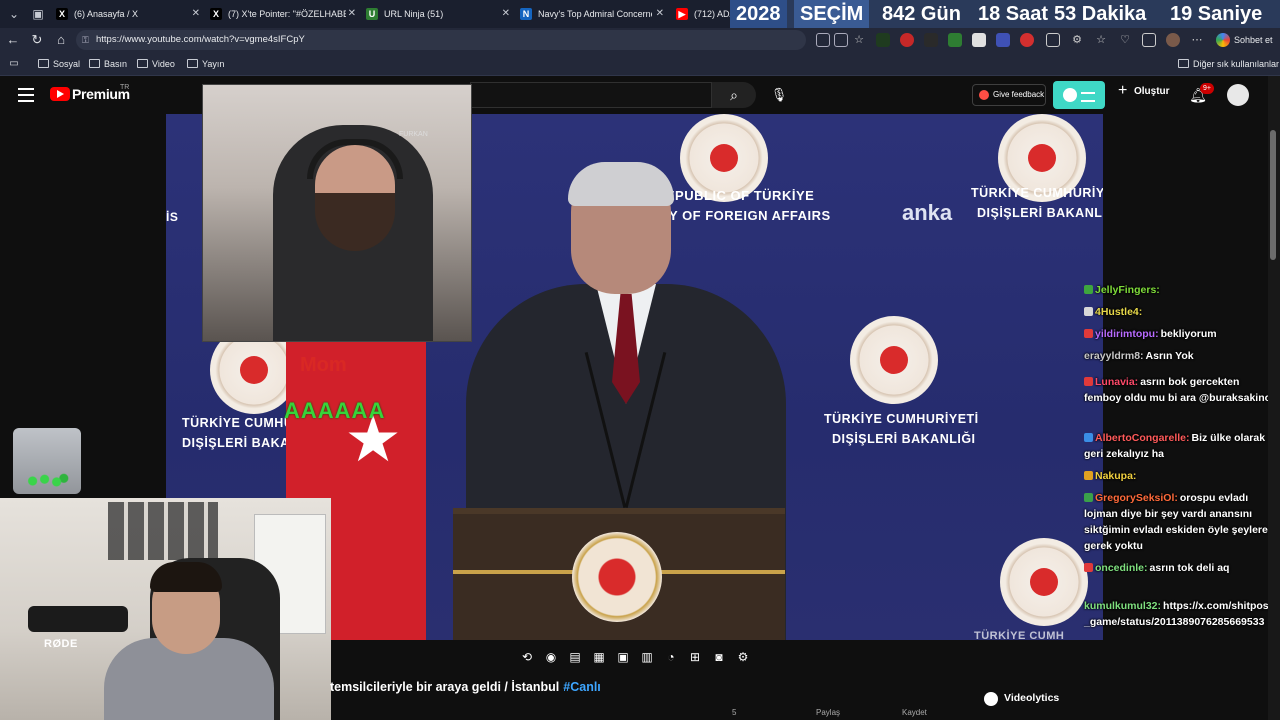 Image resolution: width=1280 pixels, height=720 pixels. I want to click on tab-navy-article: N Navy's Top Admiral Concerned A ✕, so click(591, 14).